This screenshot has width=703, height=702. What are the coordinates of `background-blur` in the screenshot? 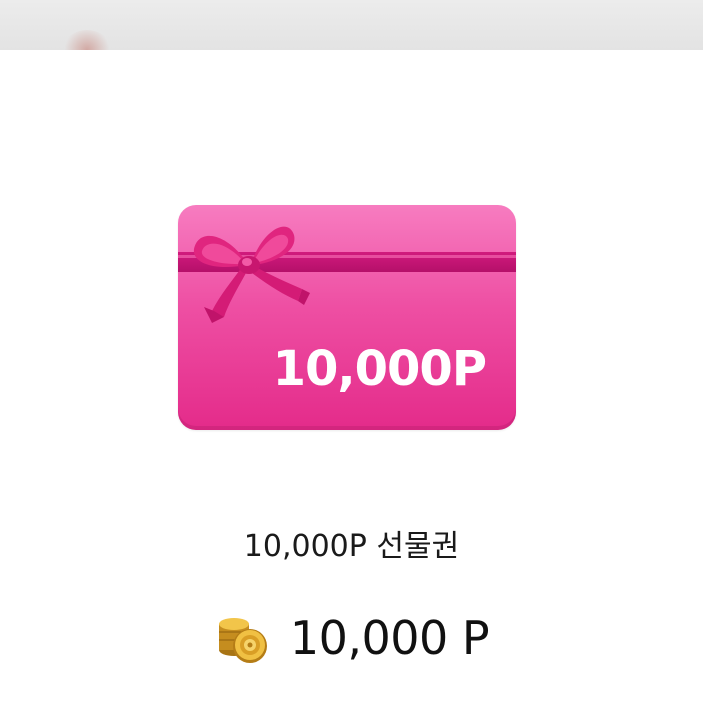 It's located at (87, 40).